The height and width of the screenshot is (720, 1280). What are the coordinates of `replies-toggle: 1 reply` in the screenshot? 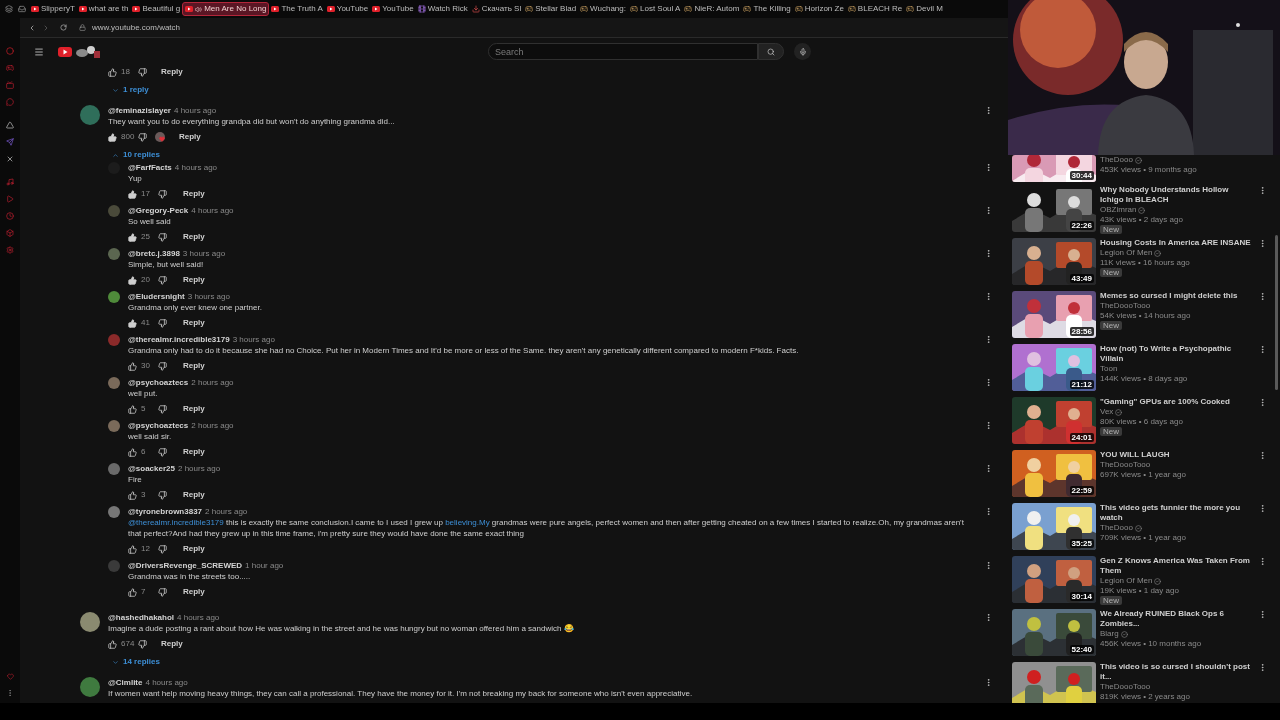 It's located at (131, 90).